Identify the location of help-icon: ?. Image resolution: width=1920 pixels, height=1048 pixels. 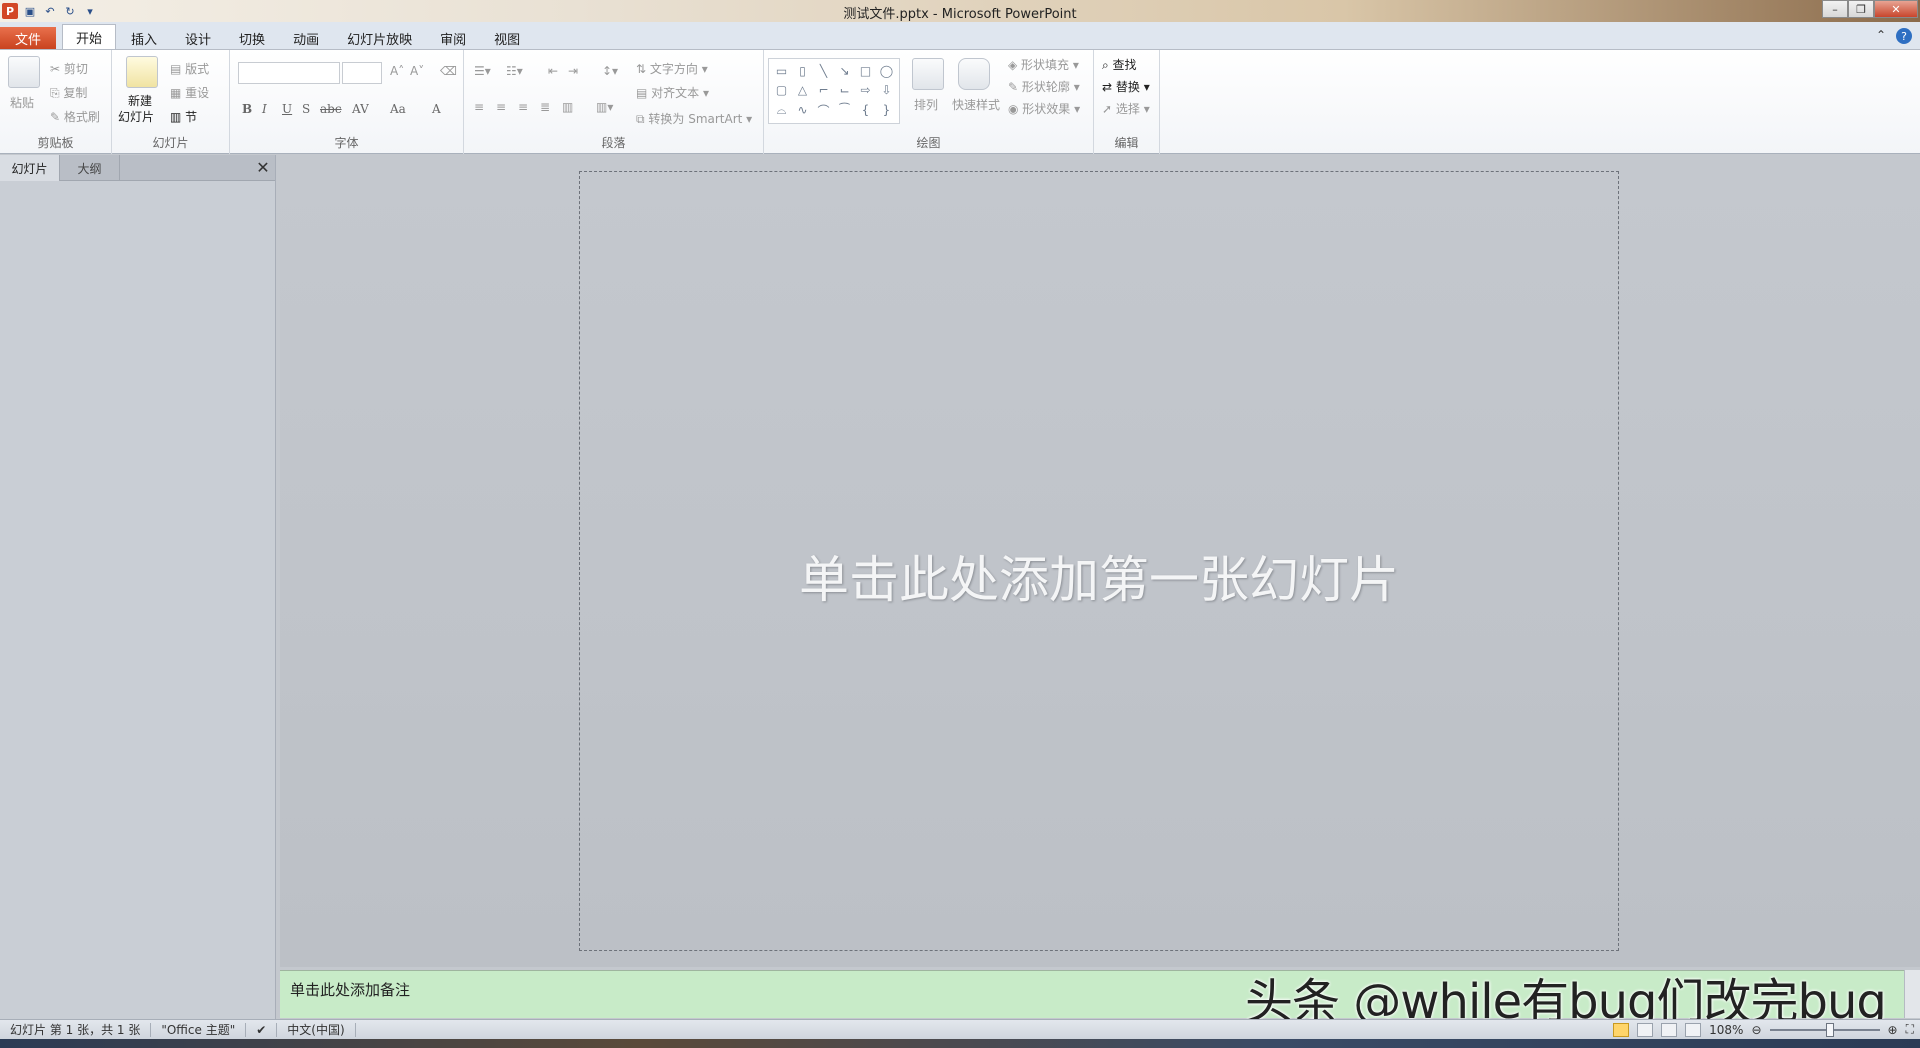
(1904, 36).